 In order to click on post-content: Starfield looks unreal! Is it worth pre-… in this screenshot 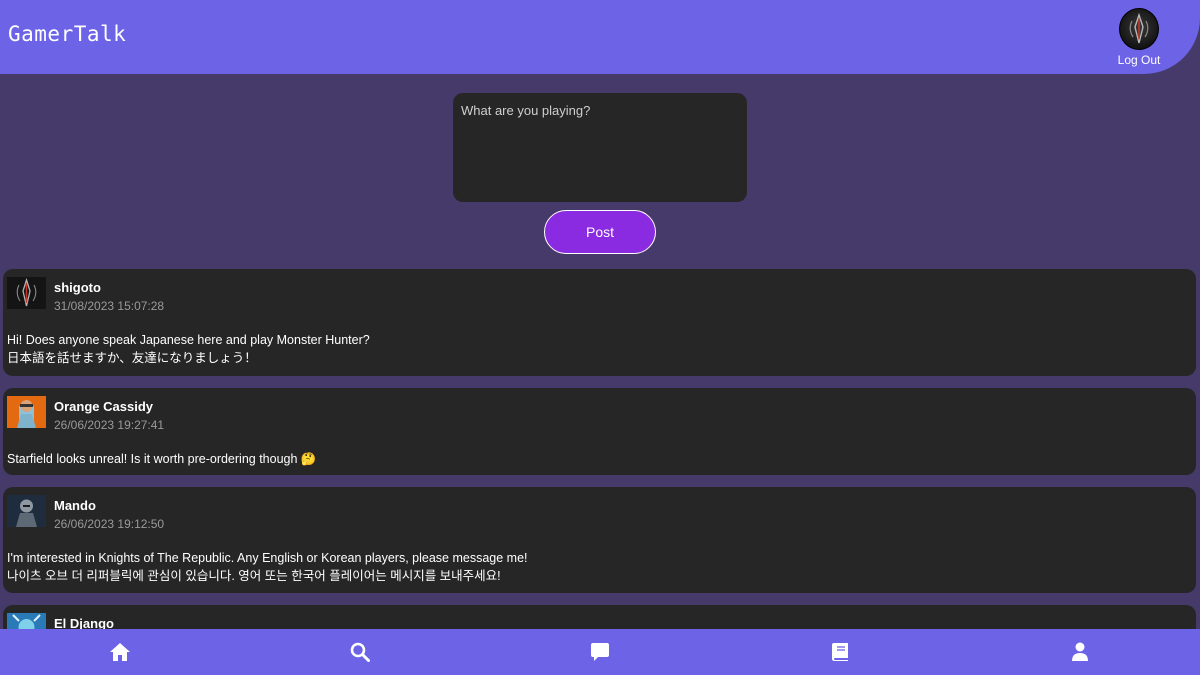, I will do `click(161, 459)`.